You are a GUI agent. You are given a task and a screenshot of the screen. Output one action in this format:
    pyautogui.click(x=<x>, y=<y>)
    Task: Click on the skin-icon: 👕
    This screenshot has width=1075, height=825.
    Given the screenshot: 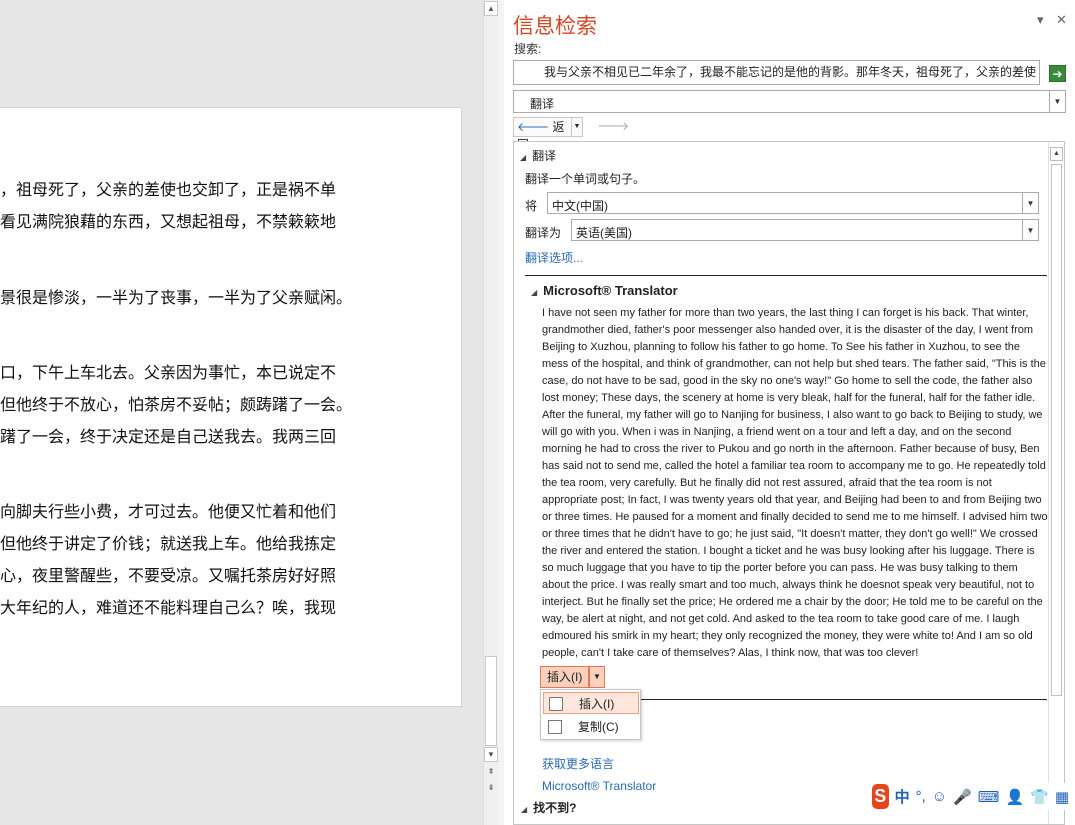 What is the action you would take?
    pyautogui.click(x=1039, y=797)
    